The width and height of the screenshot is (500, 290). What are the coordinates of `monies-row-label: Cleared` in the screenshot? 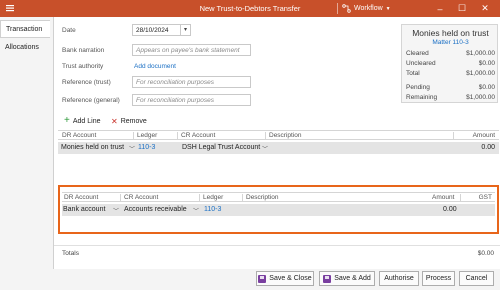 It's located at (417, 53).